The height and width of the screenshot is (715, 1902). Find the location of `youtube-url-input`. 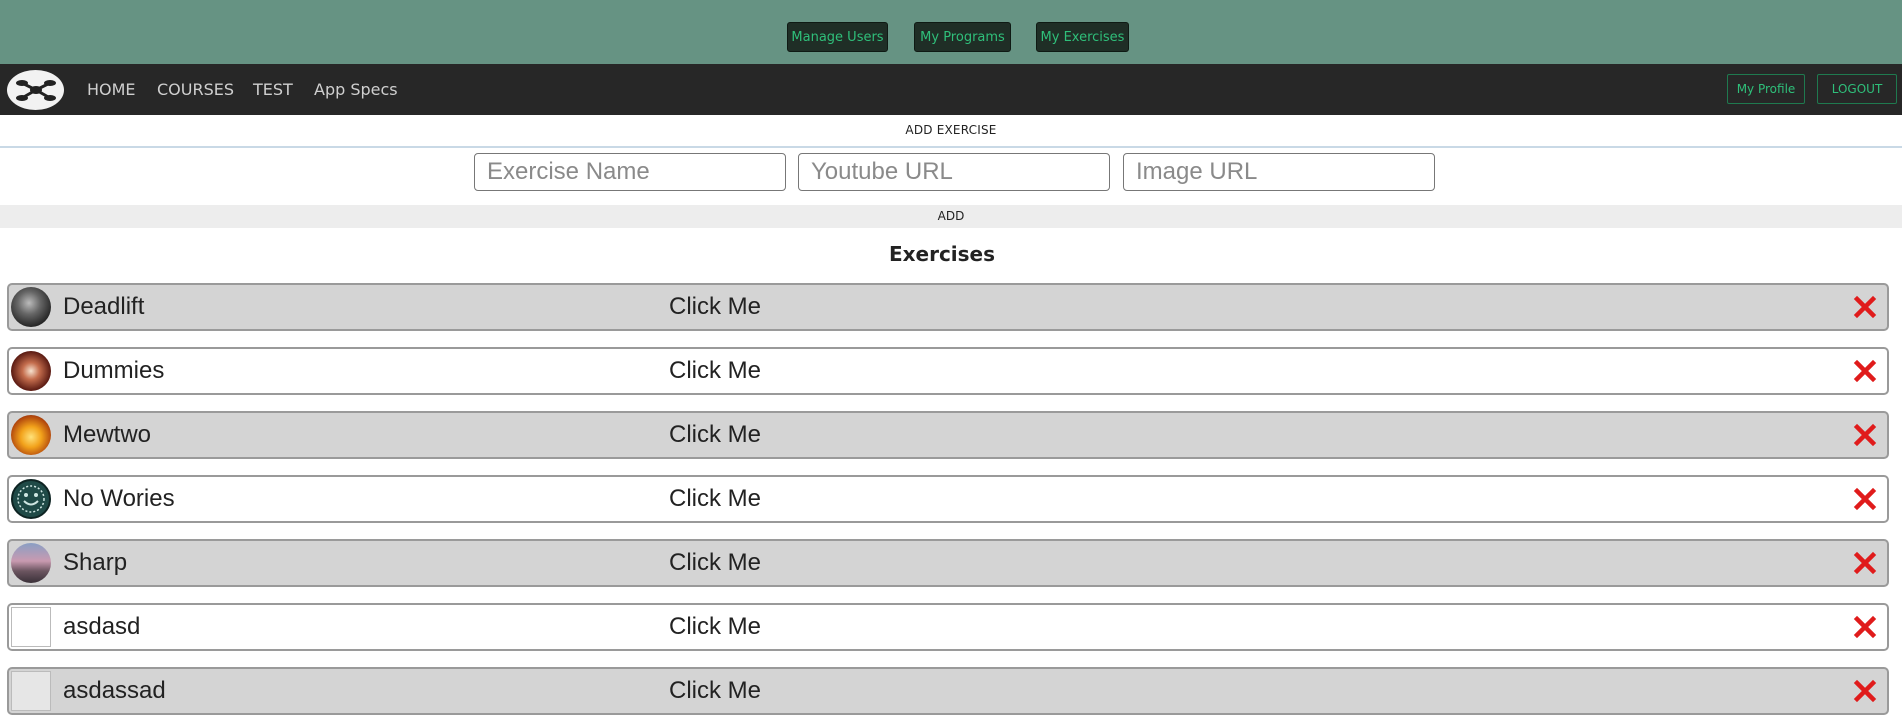

youtube-url-input is located at coordinates (954, 172).